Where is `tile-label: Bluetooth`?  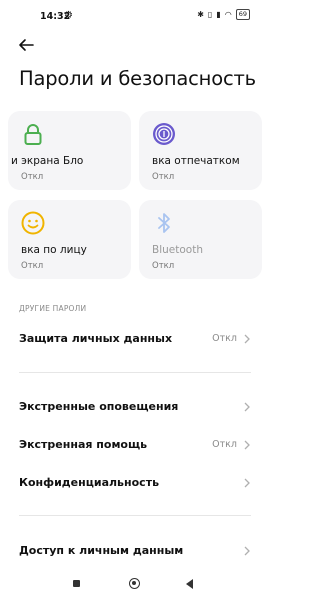
tile-label: Bluetooth is located at coordinates (177, 250).